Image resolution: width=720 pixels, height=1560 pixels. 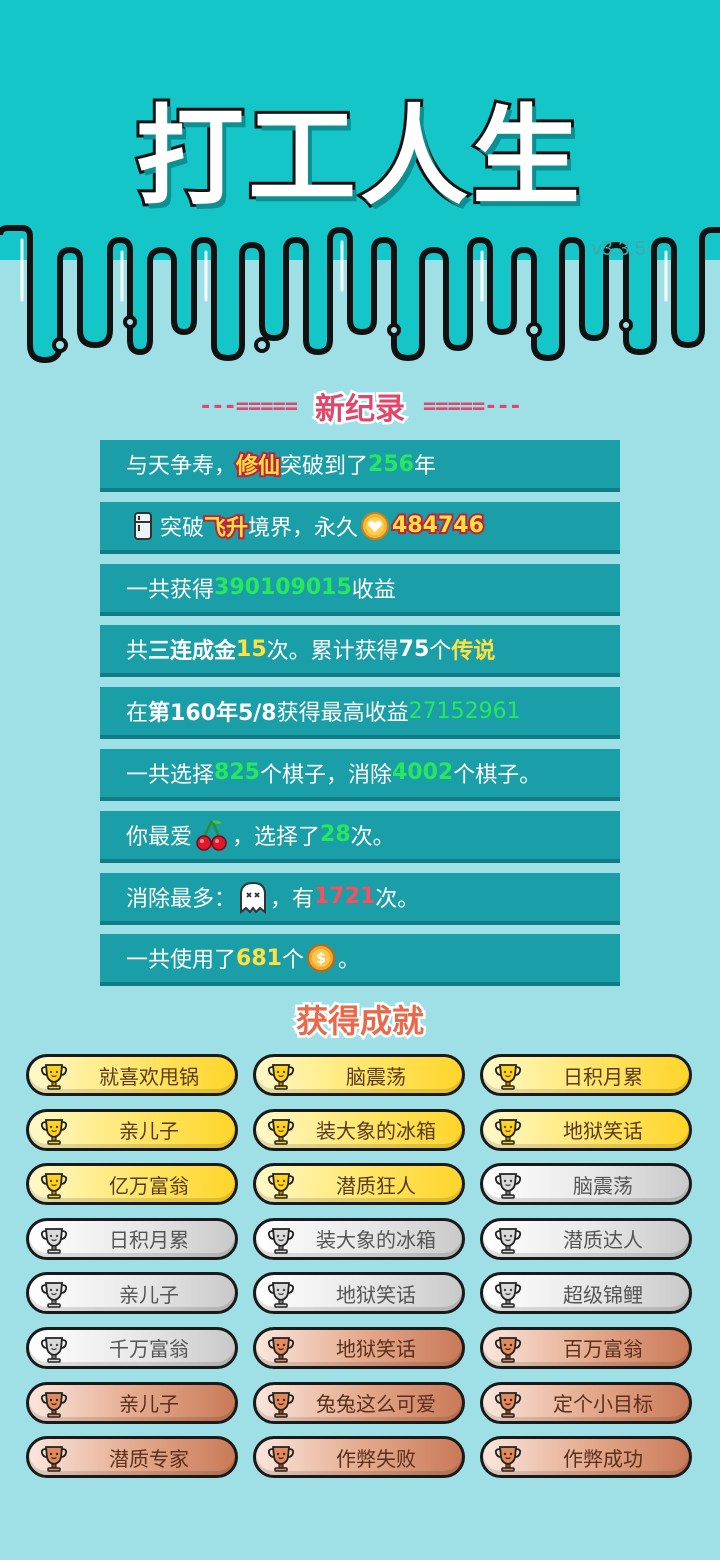 I want to click on new-record-header: ---===== 新纪录 =====---, so click(x=360, y=407).